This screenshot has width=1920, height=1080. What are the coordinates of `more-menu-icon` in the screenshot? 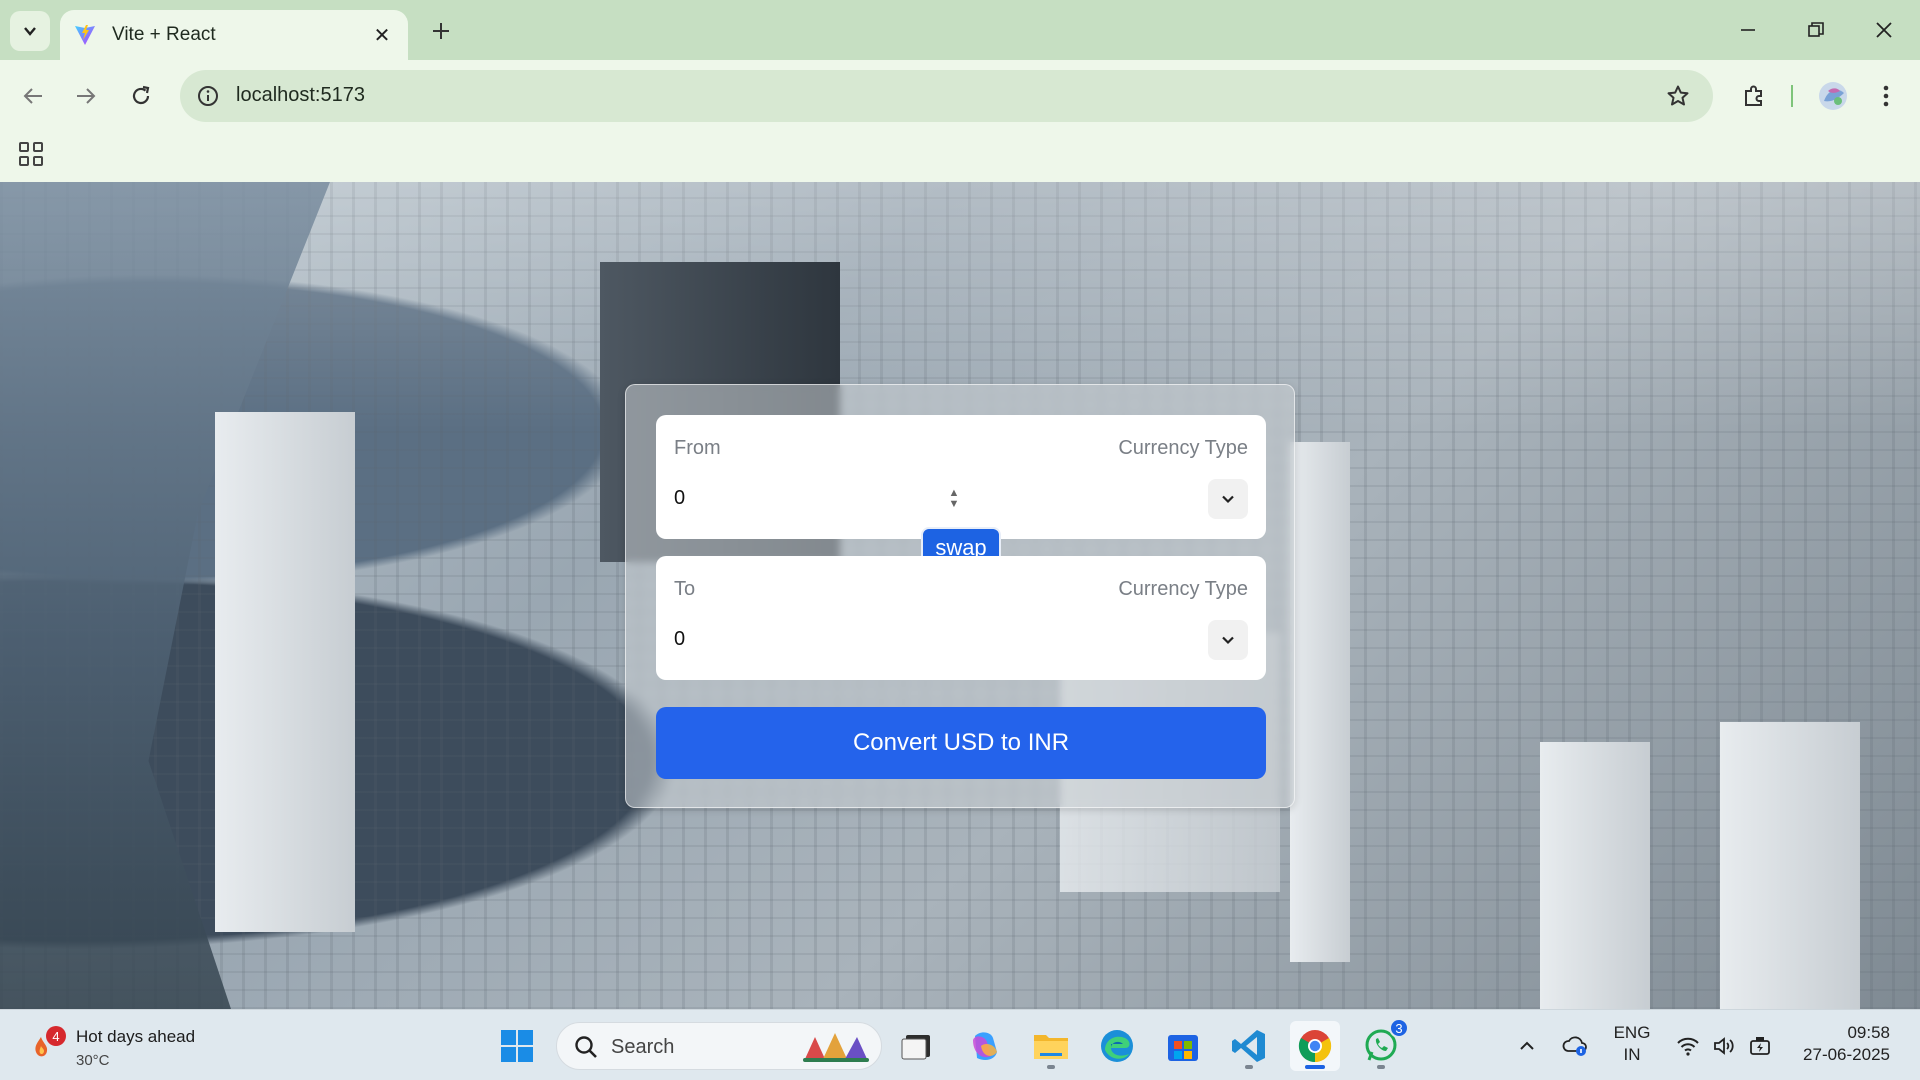 It's located at (1886, 96).